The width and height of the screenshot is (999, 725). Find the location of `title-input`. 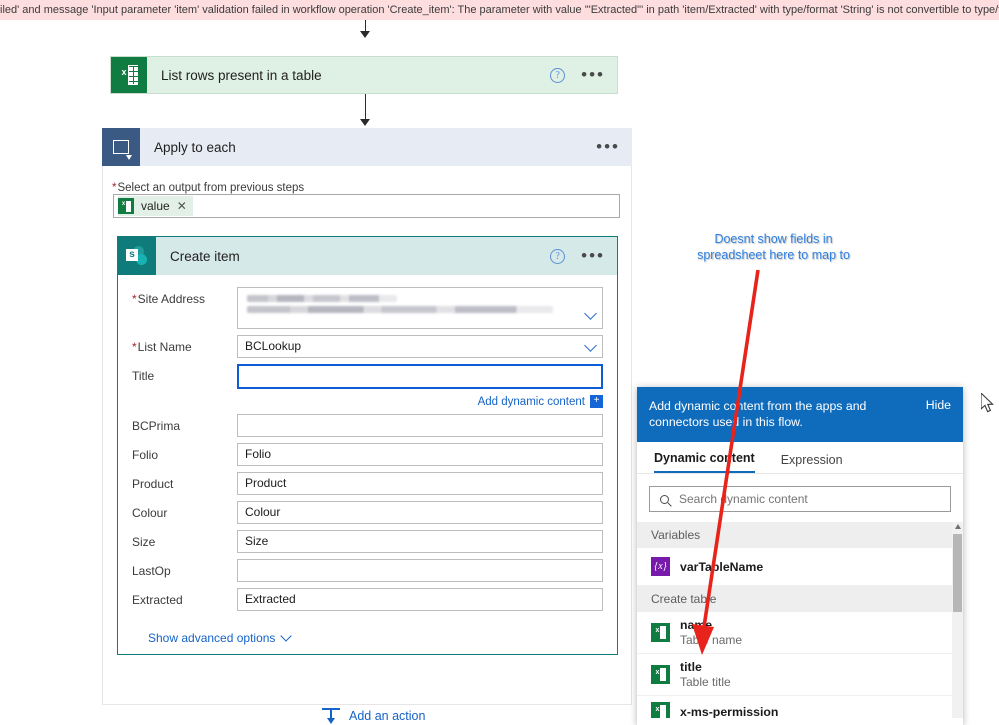

title-input is located at coordinates (420, 376).